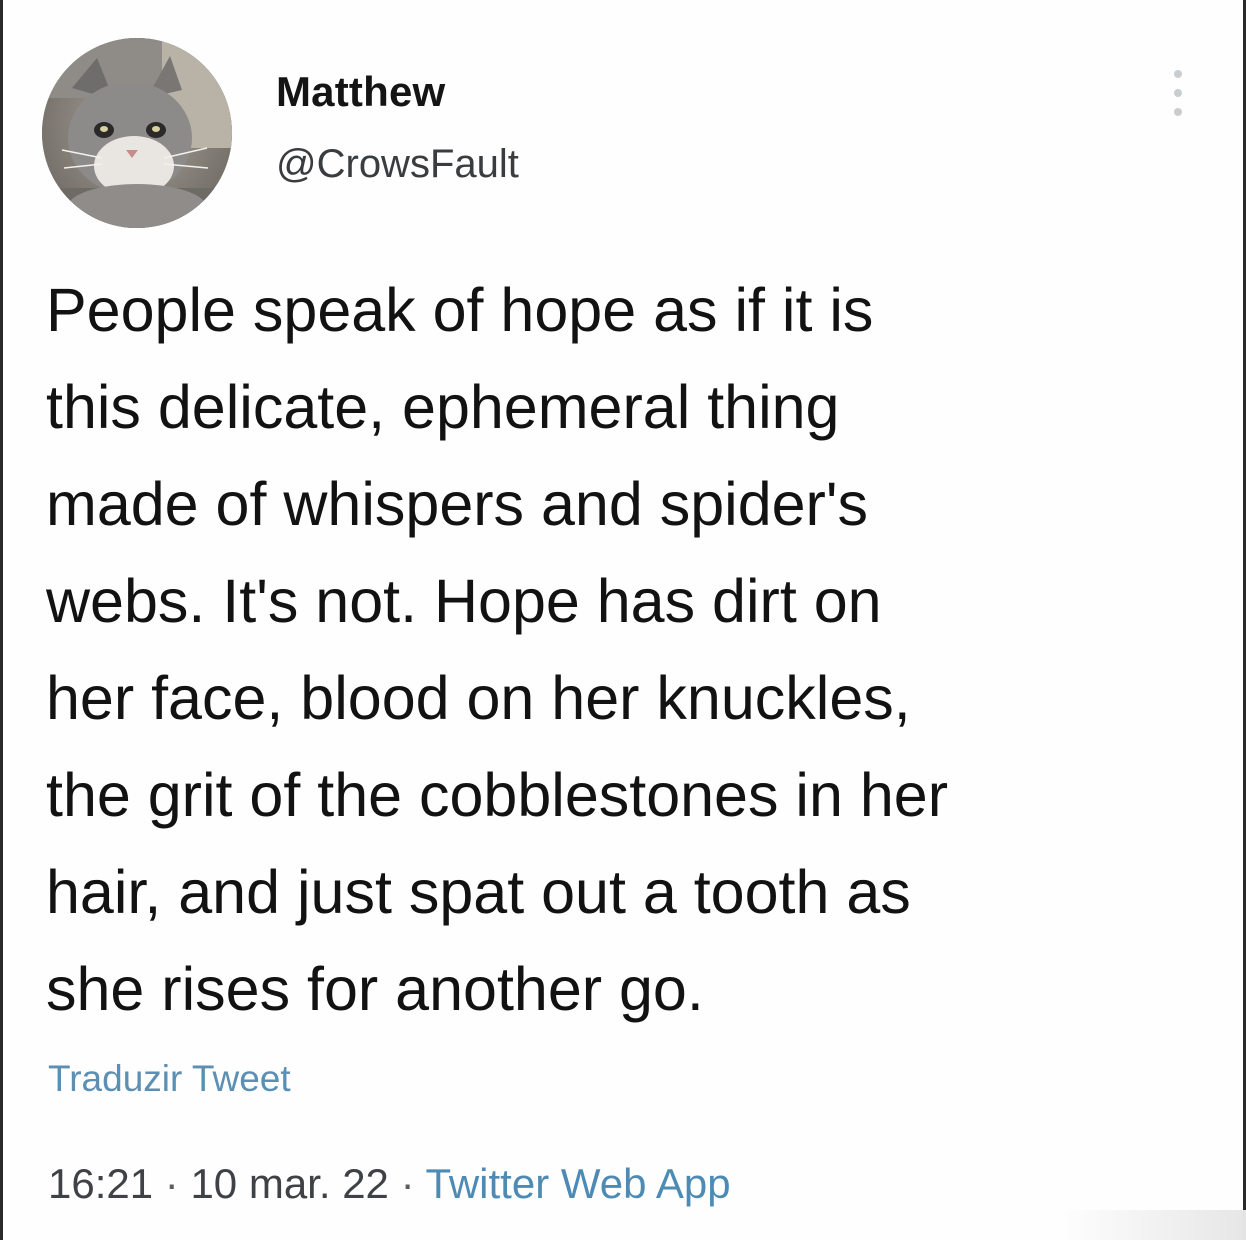  I want to click on cat-avatar-icon, so click(137, 133).